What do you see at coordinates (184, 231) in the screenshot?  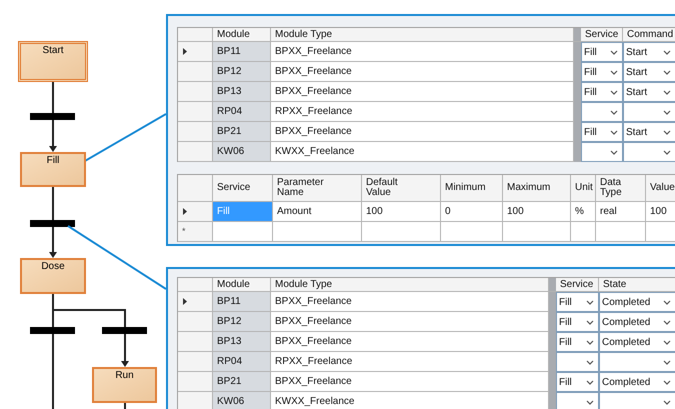 I see `new-row-marker: *` at bounding box center [184, 231].